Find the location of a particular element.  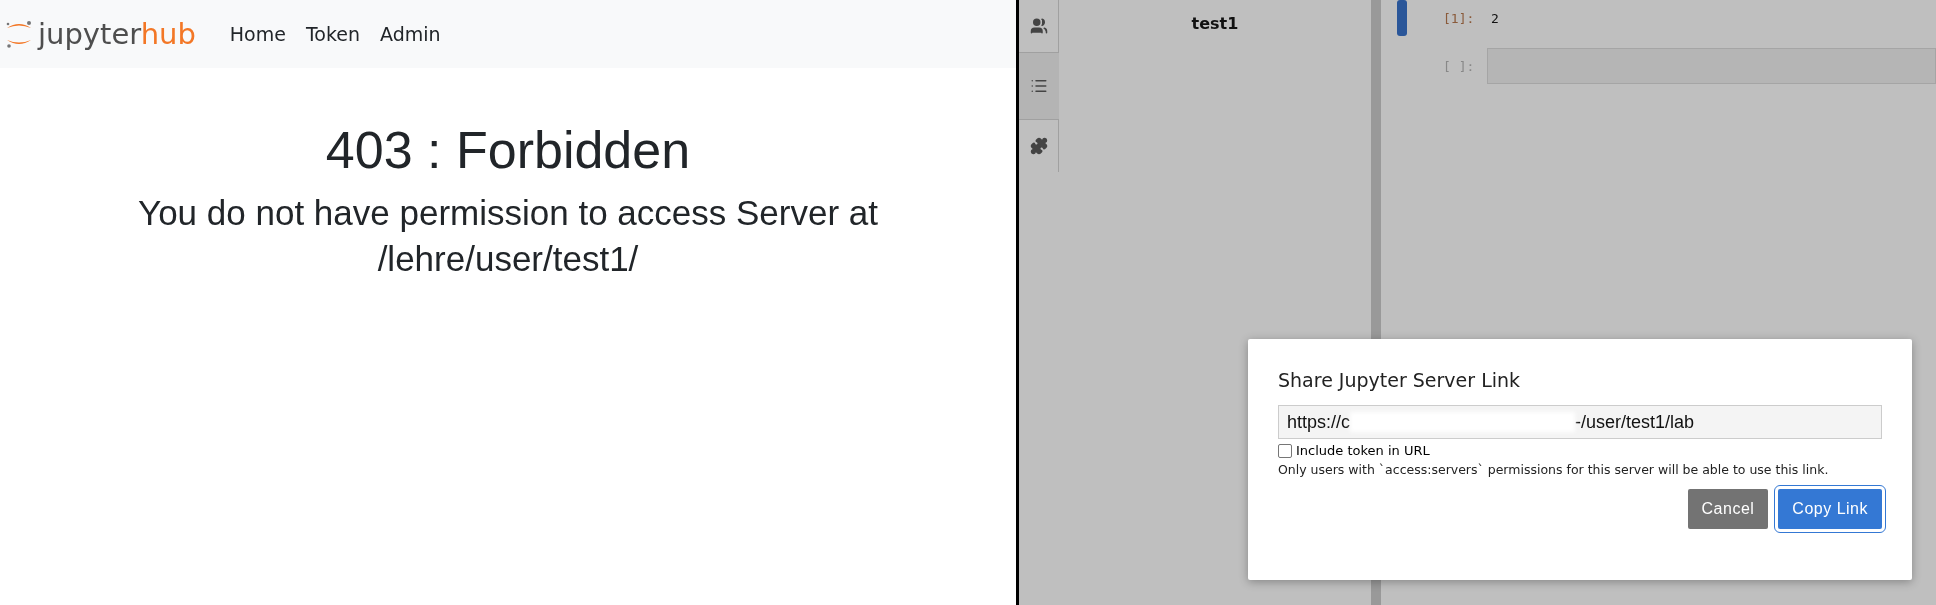

cell-output: 2 is located at coordinates (1495, 18).